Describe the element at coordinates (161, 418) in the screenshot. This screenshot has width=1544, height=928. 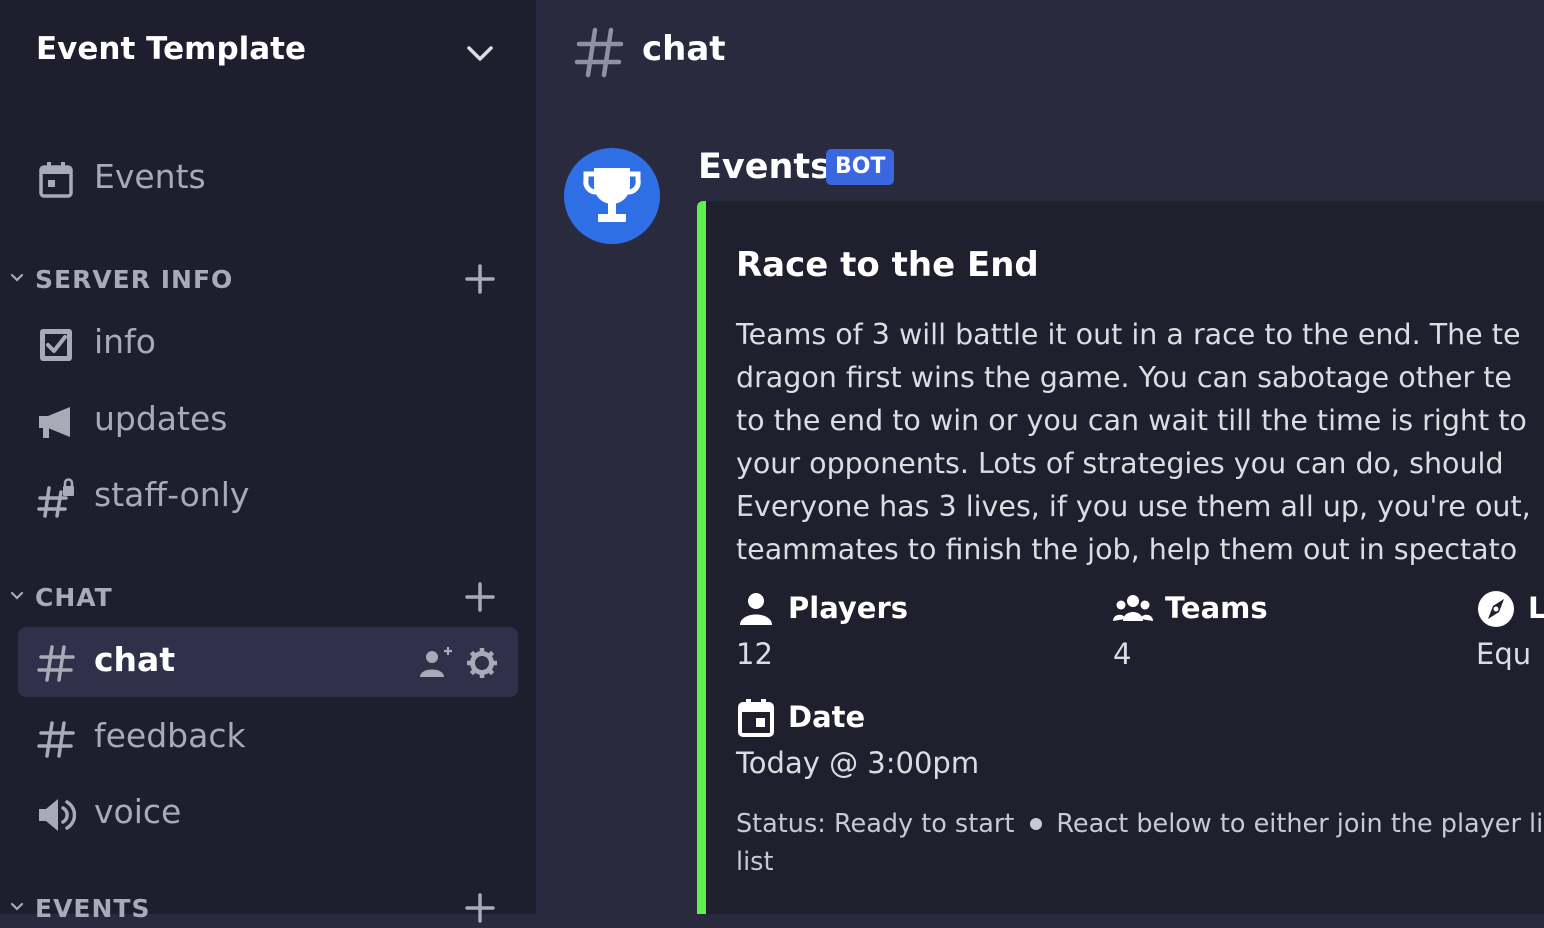
I see `sidebar-item-label: updates` at that location.